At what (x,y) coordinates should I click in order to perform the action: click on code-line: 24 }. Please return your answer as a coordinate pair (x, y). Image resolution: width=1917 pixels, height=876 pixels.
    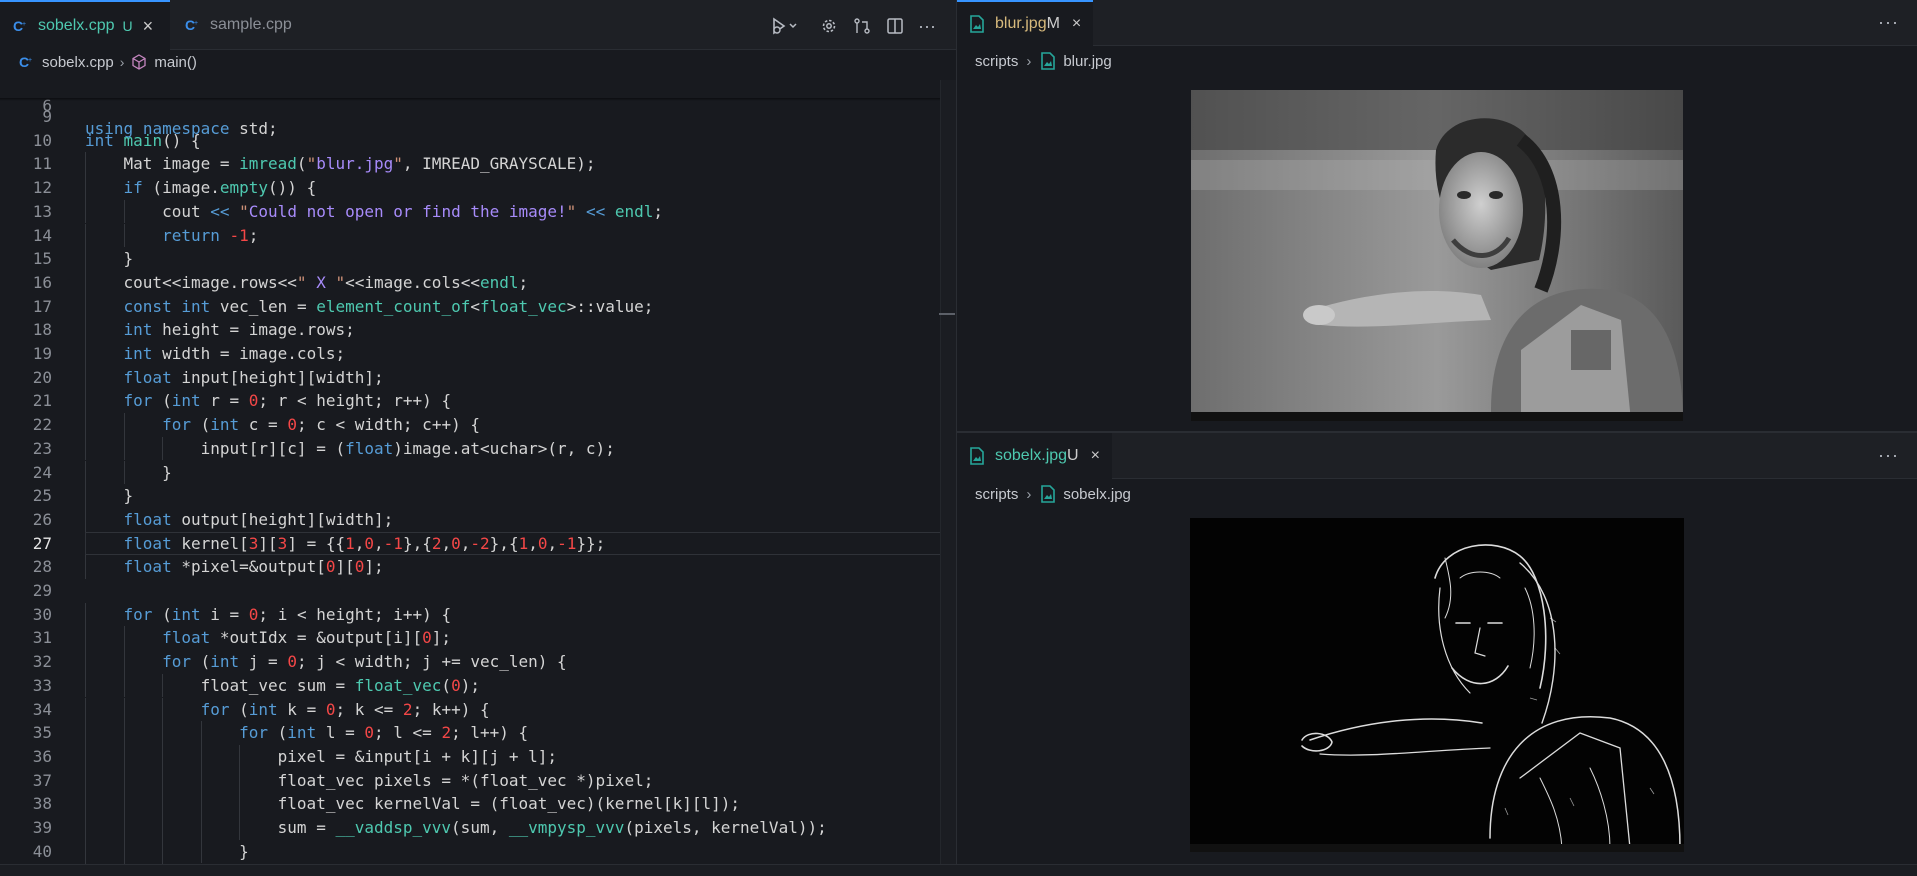
    Looking at the image, I should click on (470, 472).